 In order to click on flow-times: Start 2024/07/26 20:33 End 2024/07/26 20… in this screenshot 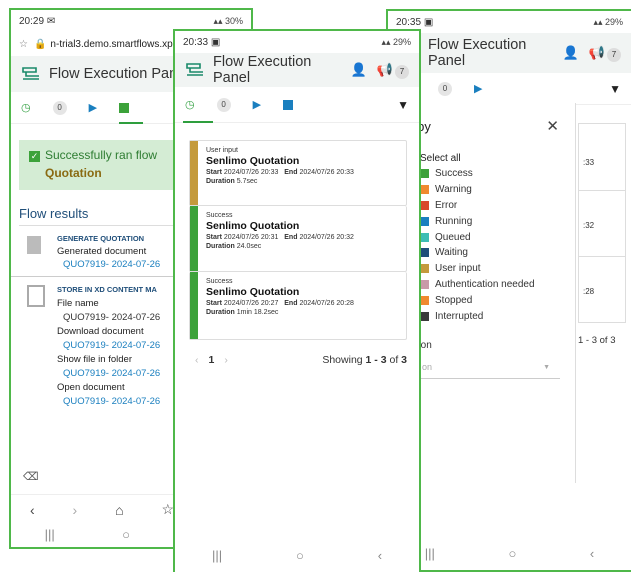, I will do `click(280, 172)`.